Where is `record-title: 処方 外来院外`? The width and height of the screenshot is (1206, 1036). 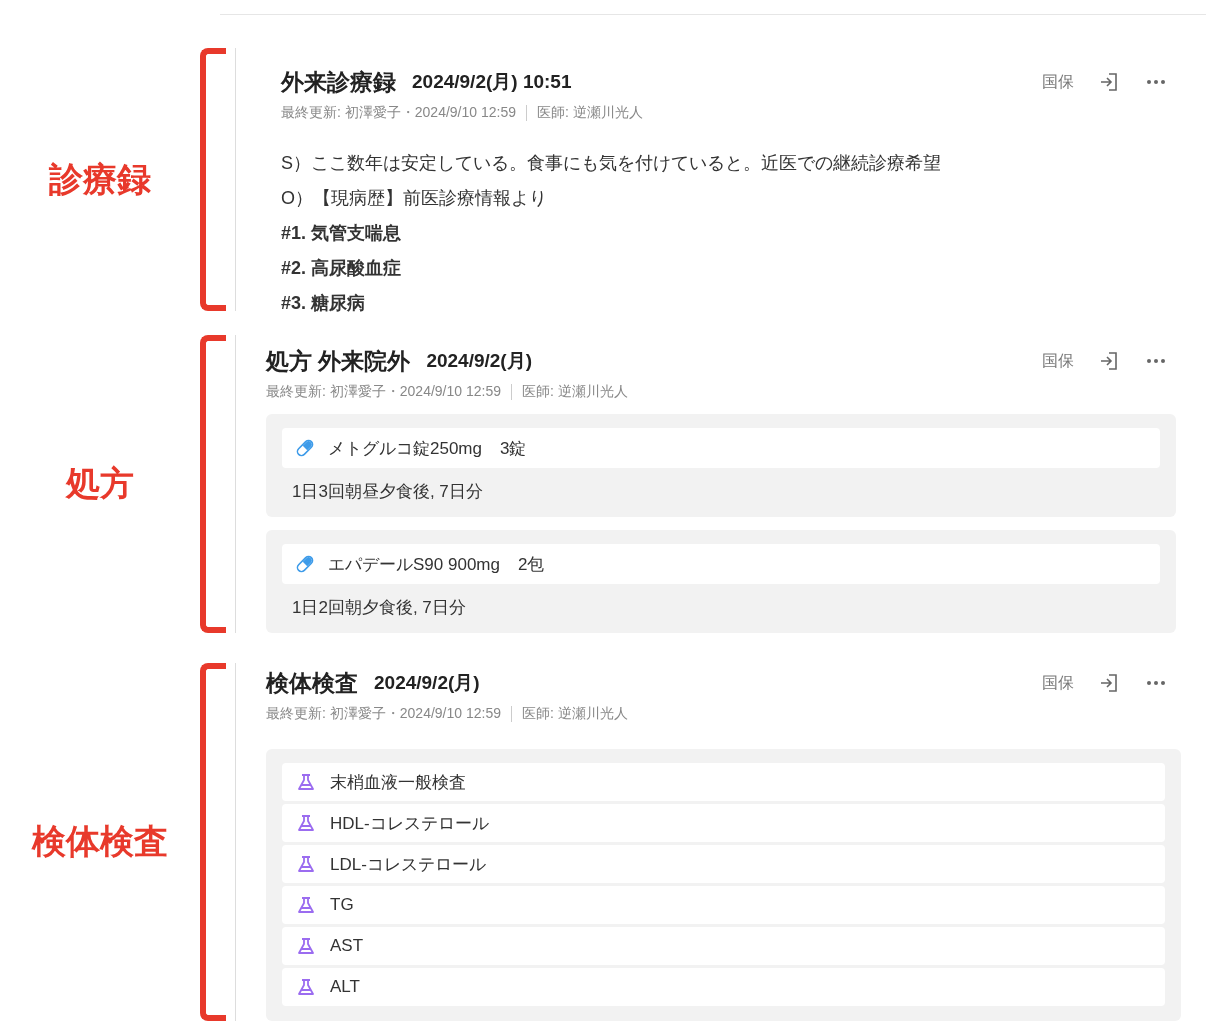
record-title: 処方 外来院外 is located at coordinates (338, 361).